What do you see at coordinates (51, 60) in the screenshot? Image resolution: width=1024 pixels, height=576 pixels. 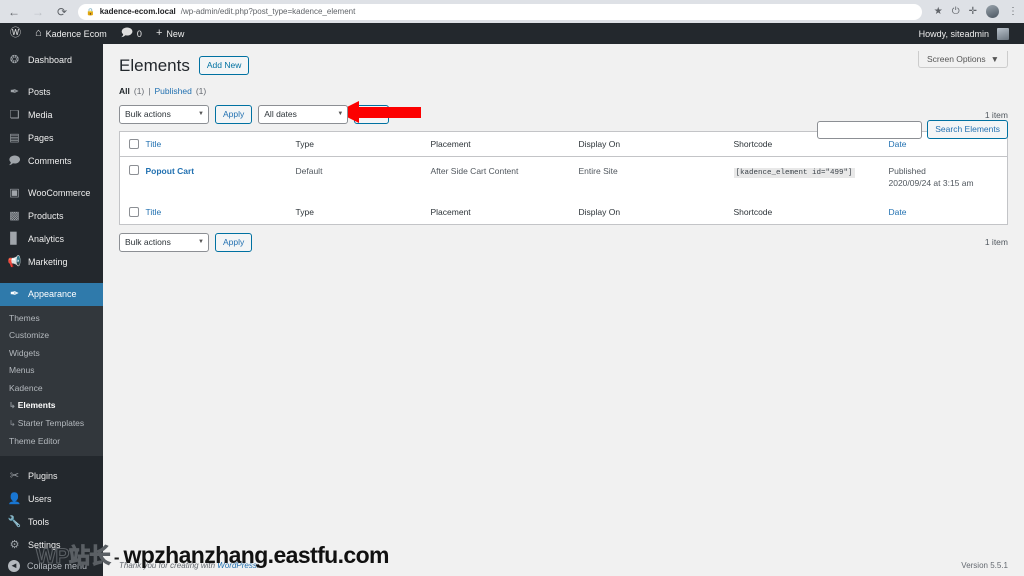 I see `sidebar-item-dashboard: ❂ Dashboard` at bounding box center [51, 60].